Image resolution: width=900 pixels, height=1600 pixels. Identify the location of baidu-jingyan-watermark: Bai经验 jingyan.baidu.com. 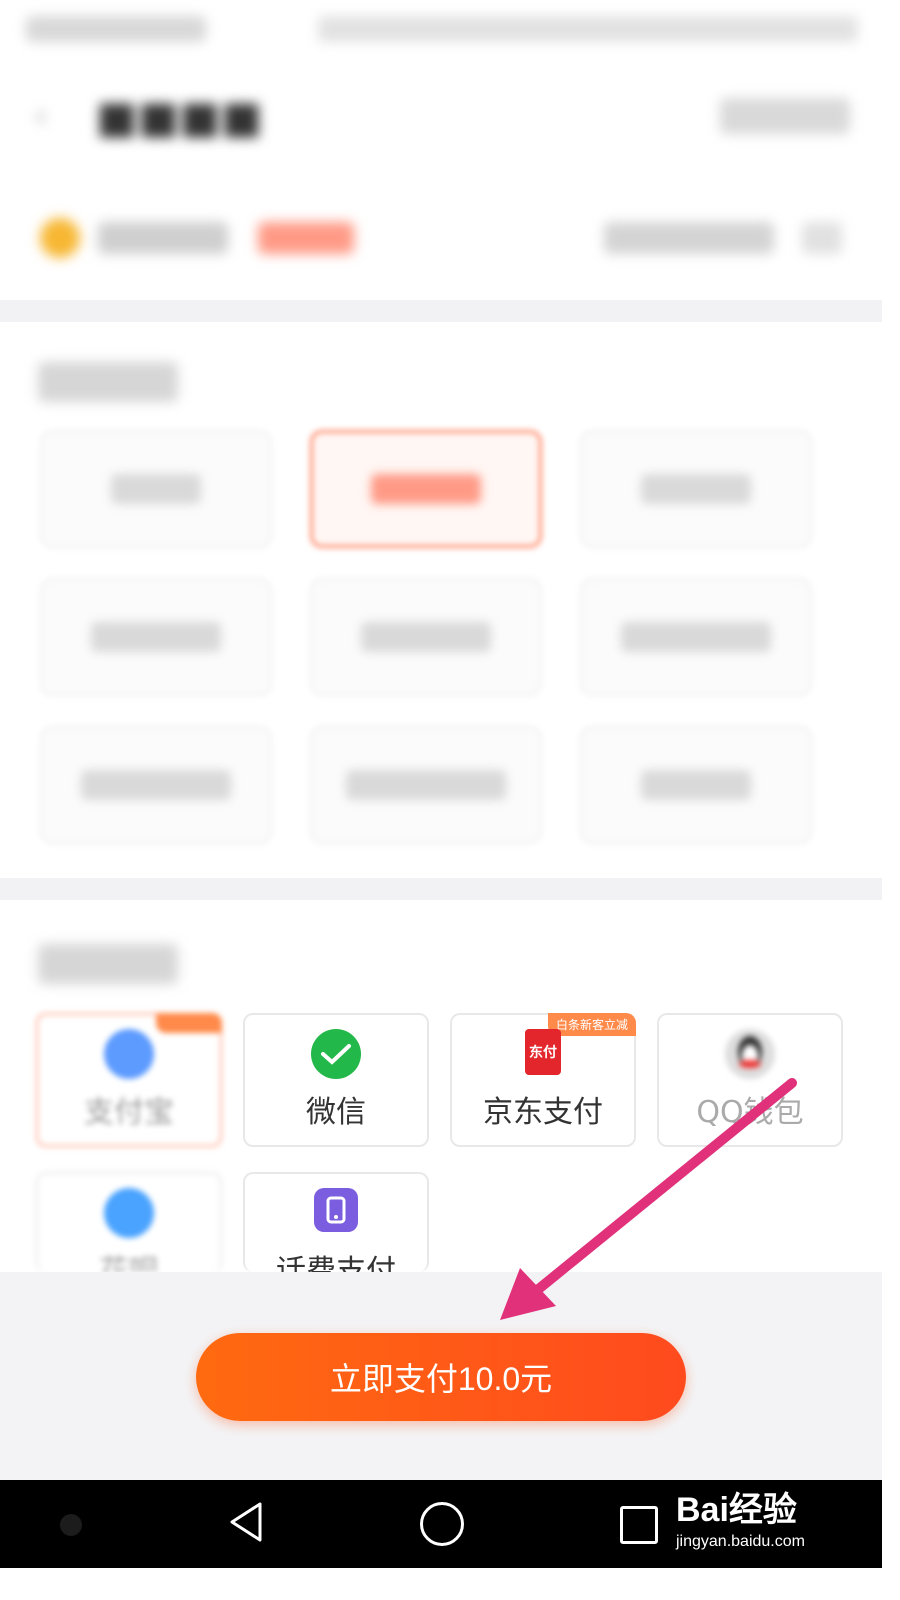
(740, 1516).